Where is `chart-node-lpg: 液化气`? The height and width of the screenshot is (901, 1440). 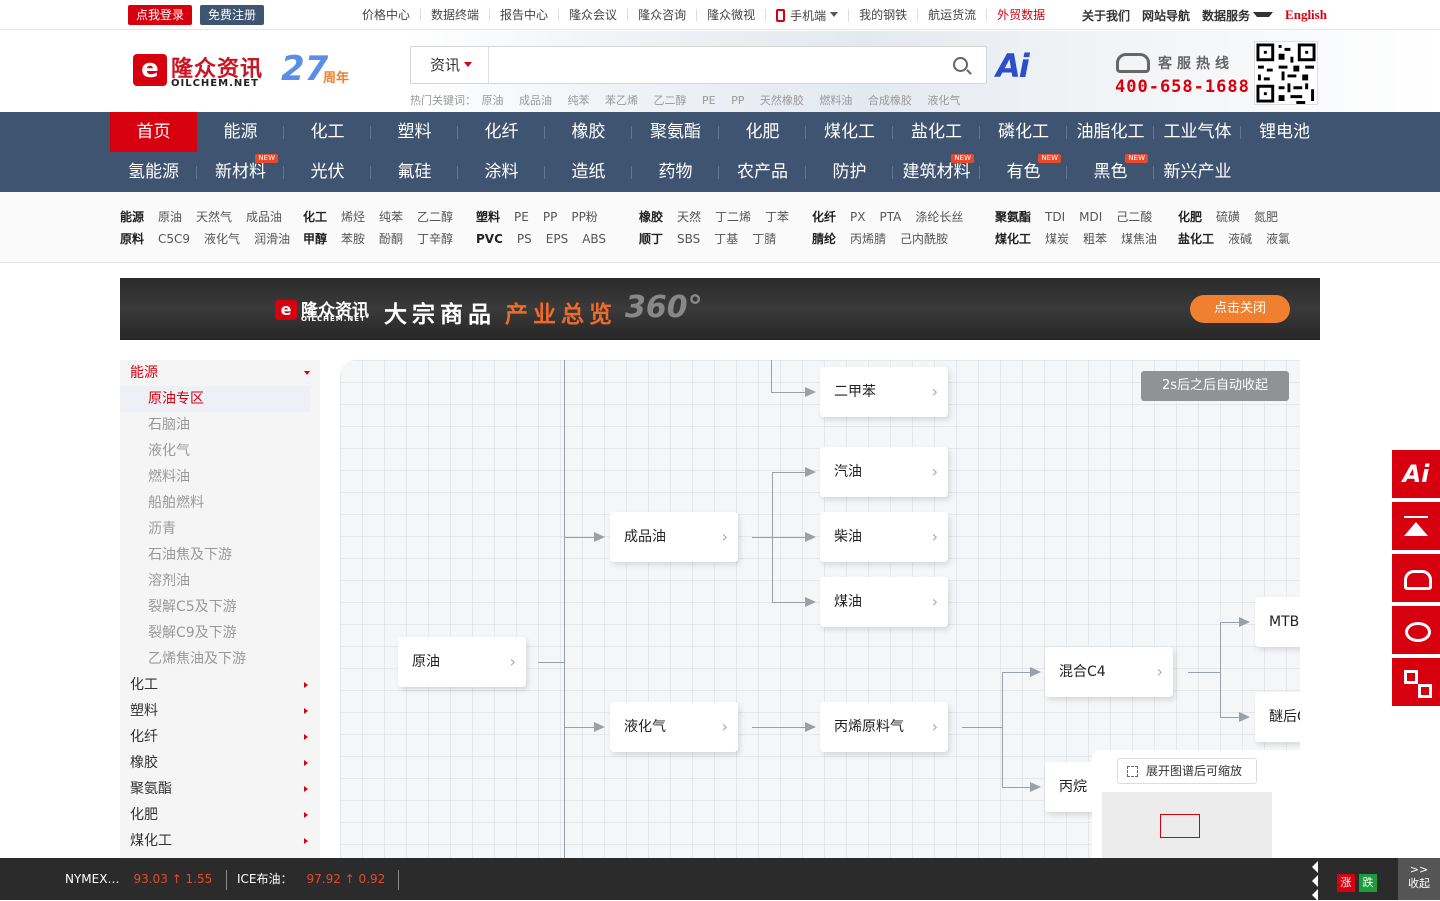
chart-node-lpg: 液化气 is located at coordinates (674, 727).